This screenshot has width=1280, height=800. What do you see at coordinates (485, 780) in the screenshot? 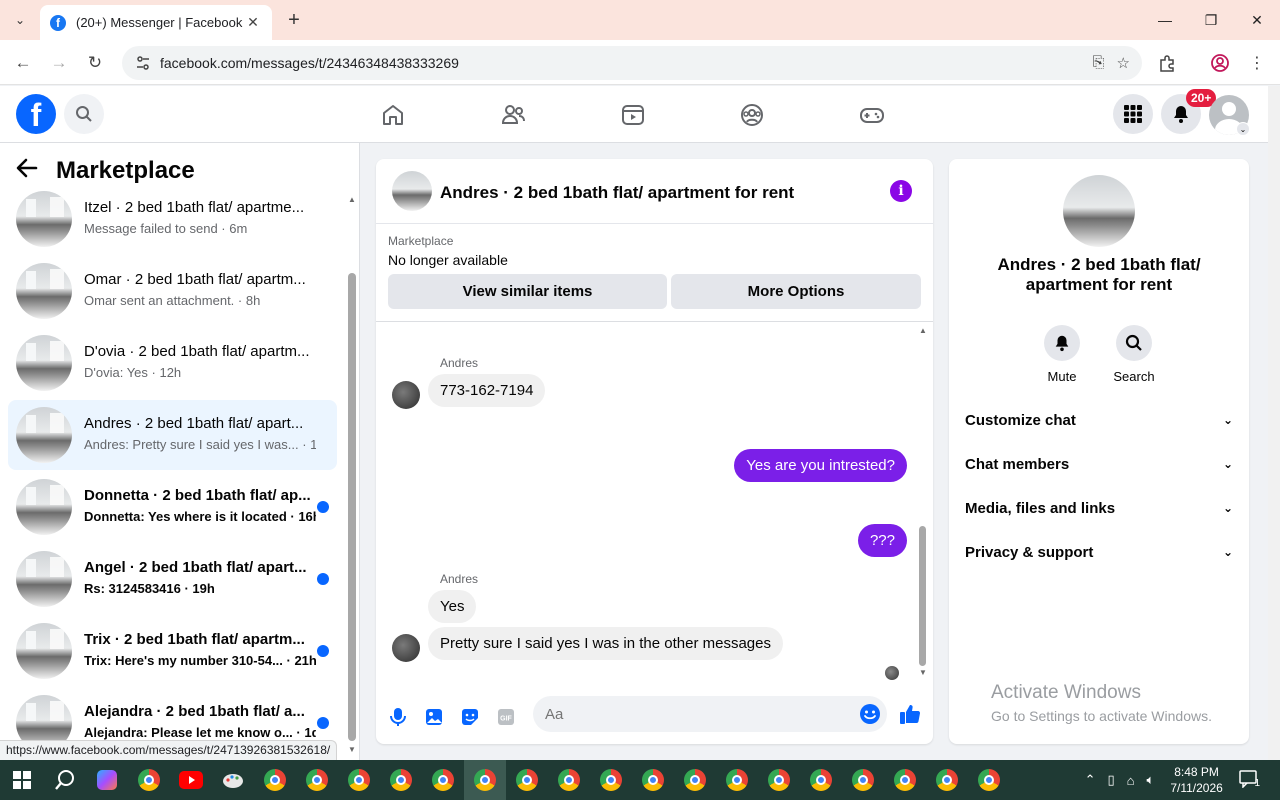
I see `chrome-taskbar-icon-active` at bounding box center [485, 780].